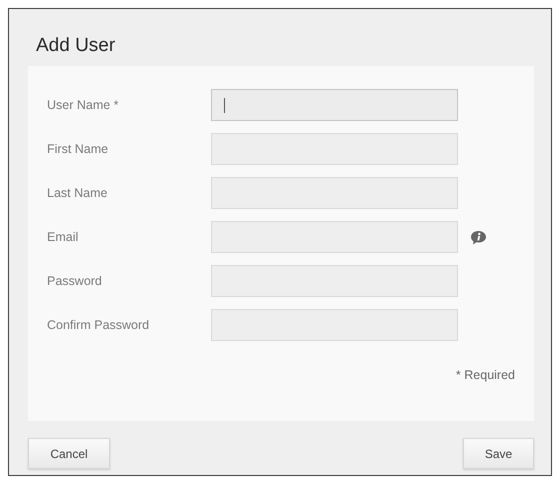 The width and height of the screenshot is (556, 481). I want to click on cancel-button: Cancel, so click(69, 453).